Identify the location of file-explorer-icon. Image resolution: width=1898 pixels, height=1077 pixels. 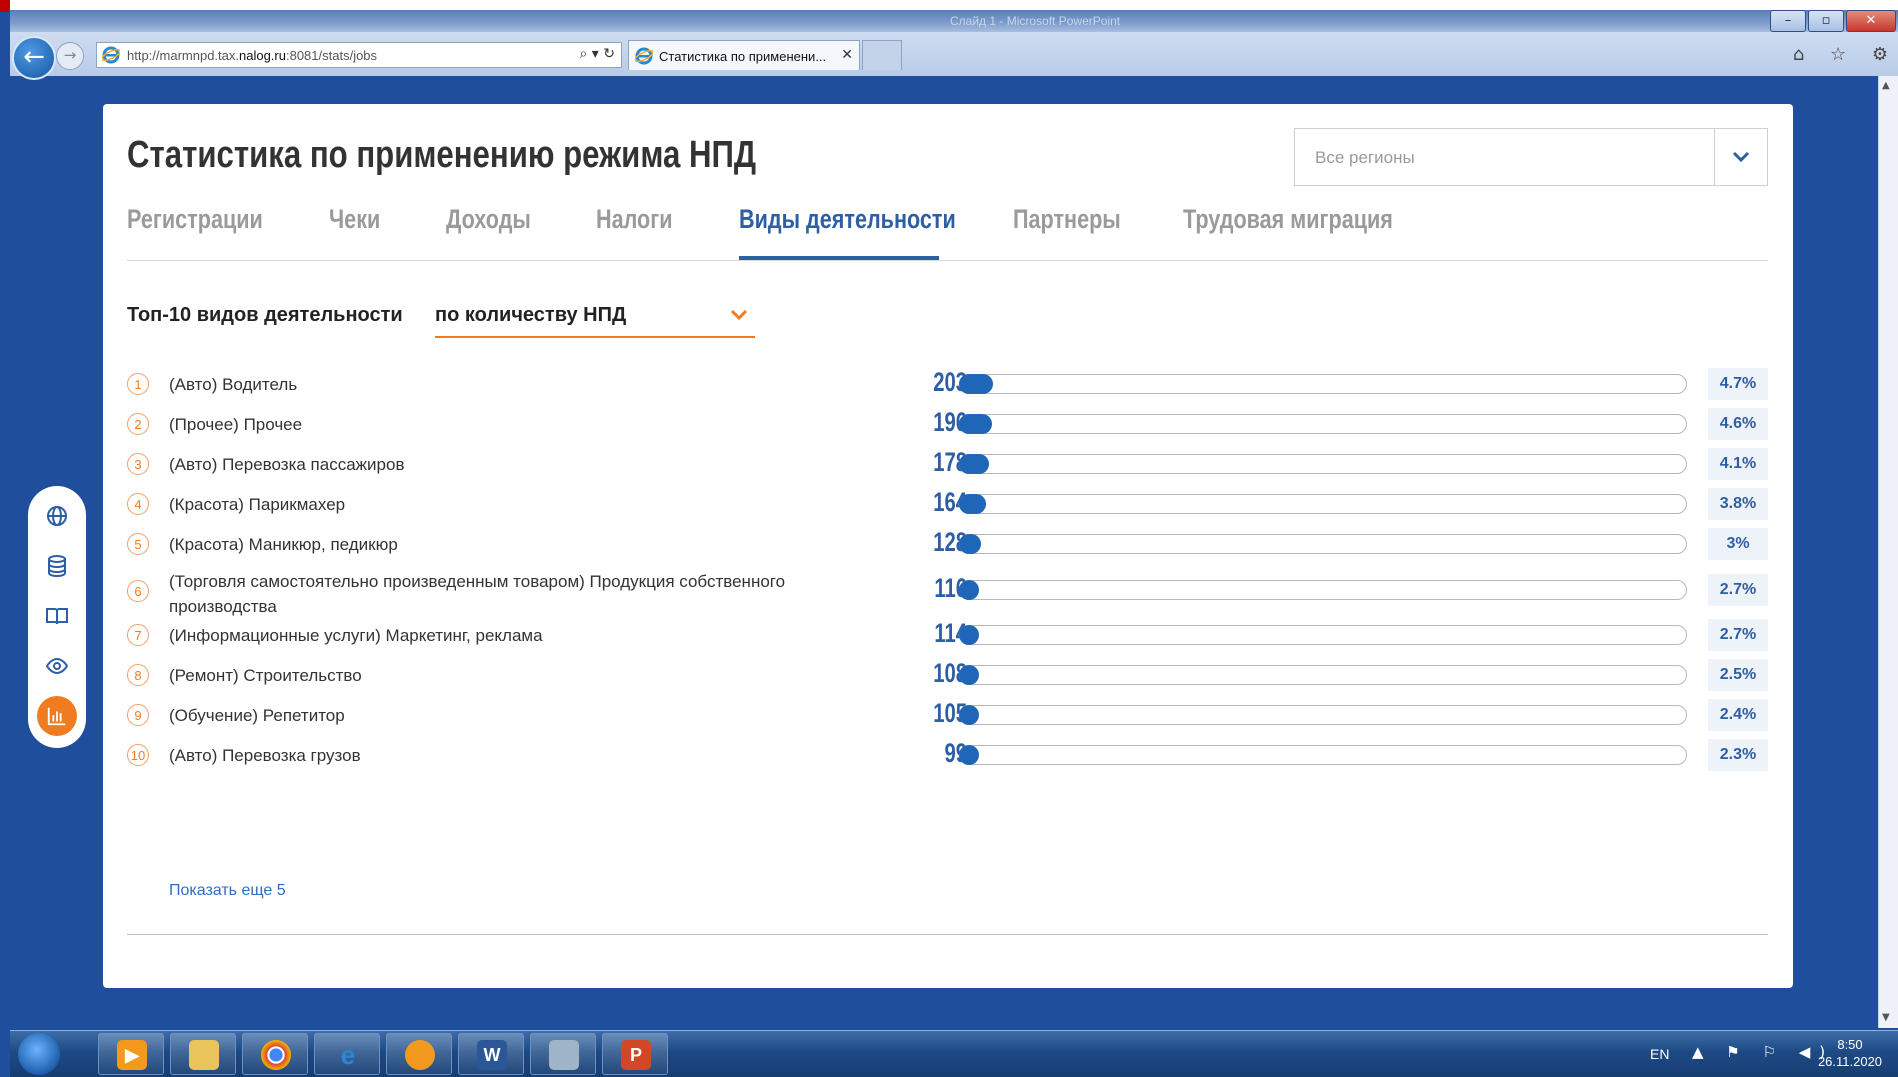
(204, 1055).